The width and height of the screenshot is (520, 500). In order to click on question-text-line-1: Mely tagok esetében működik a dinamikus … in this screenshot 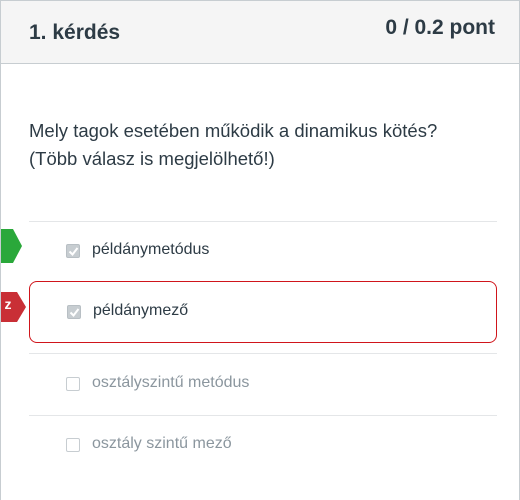, I will do `click(233, 130)`.